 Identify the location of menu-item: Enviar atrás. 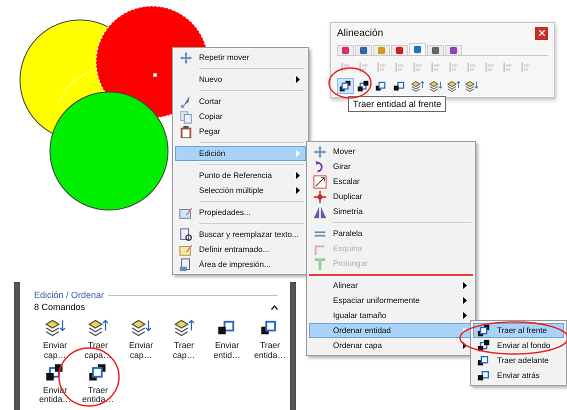
(518, 375).